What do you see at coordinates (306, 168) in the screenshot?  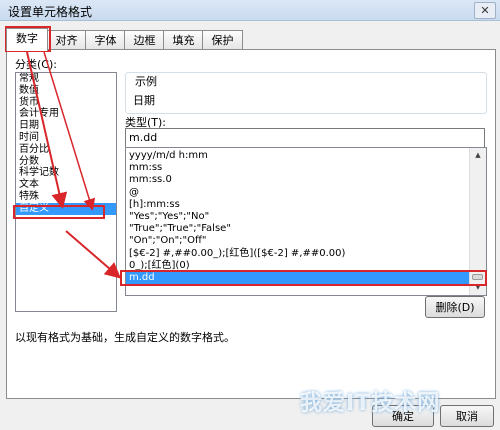 I see `format-item: mm:ss` at bounding box center [306, 168].